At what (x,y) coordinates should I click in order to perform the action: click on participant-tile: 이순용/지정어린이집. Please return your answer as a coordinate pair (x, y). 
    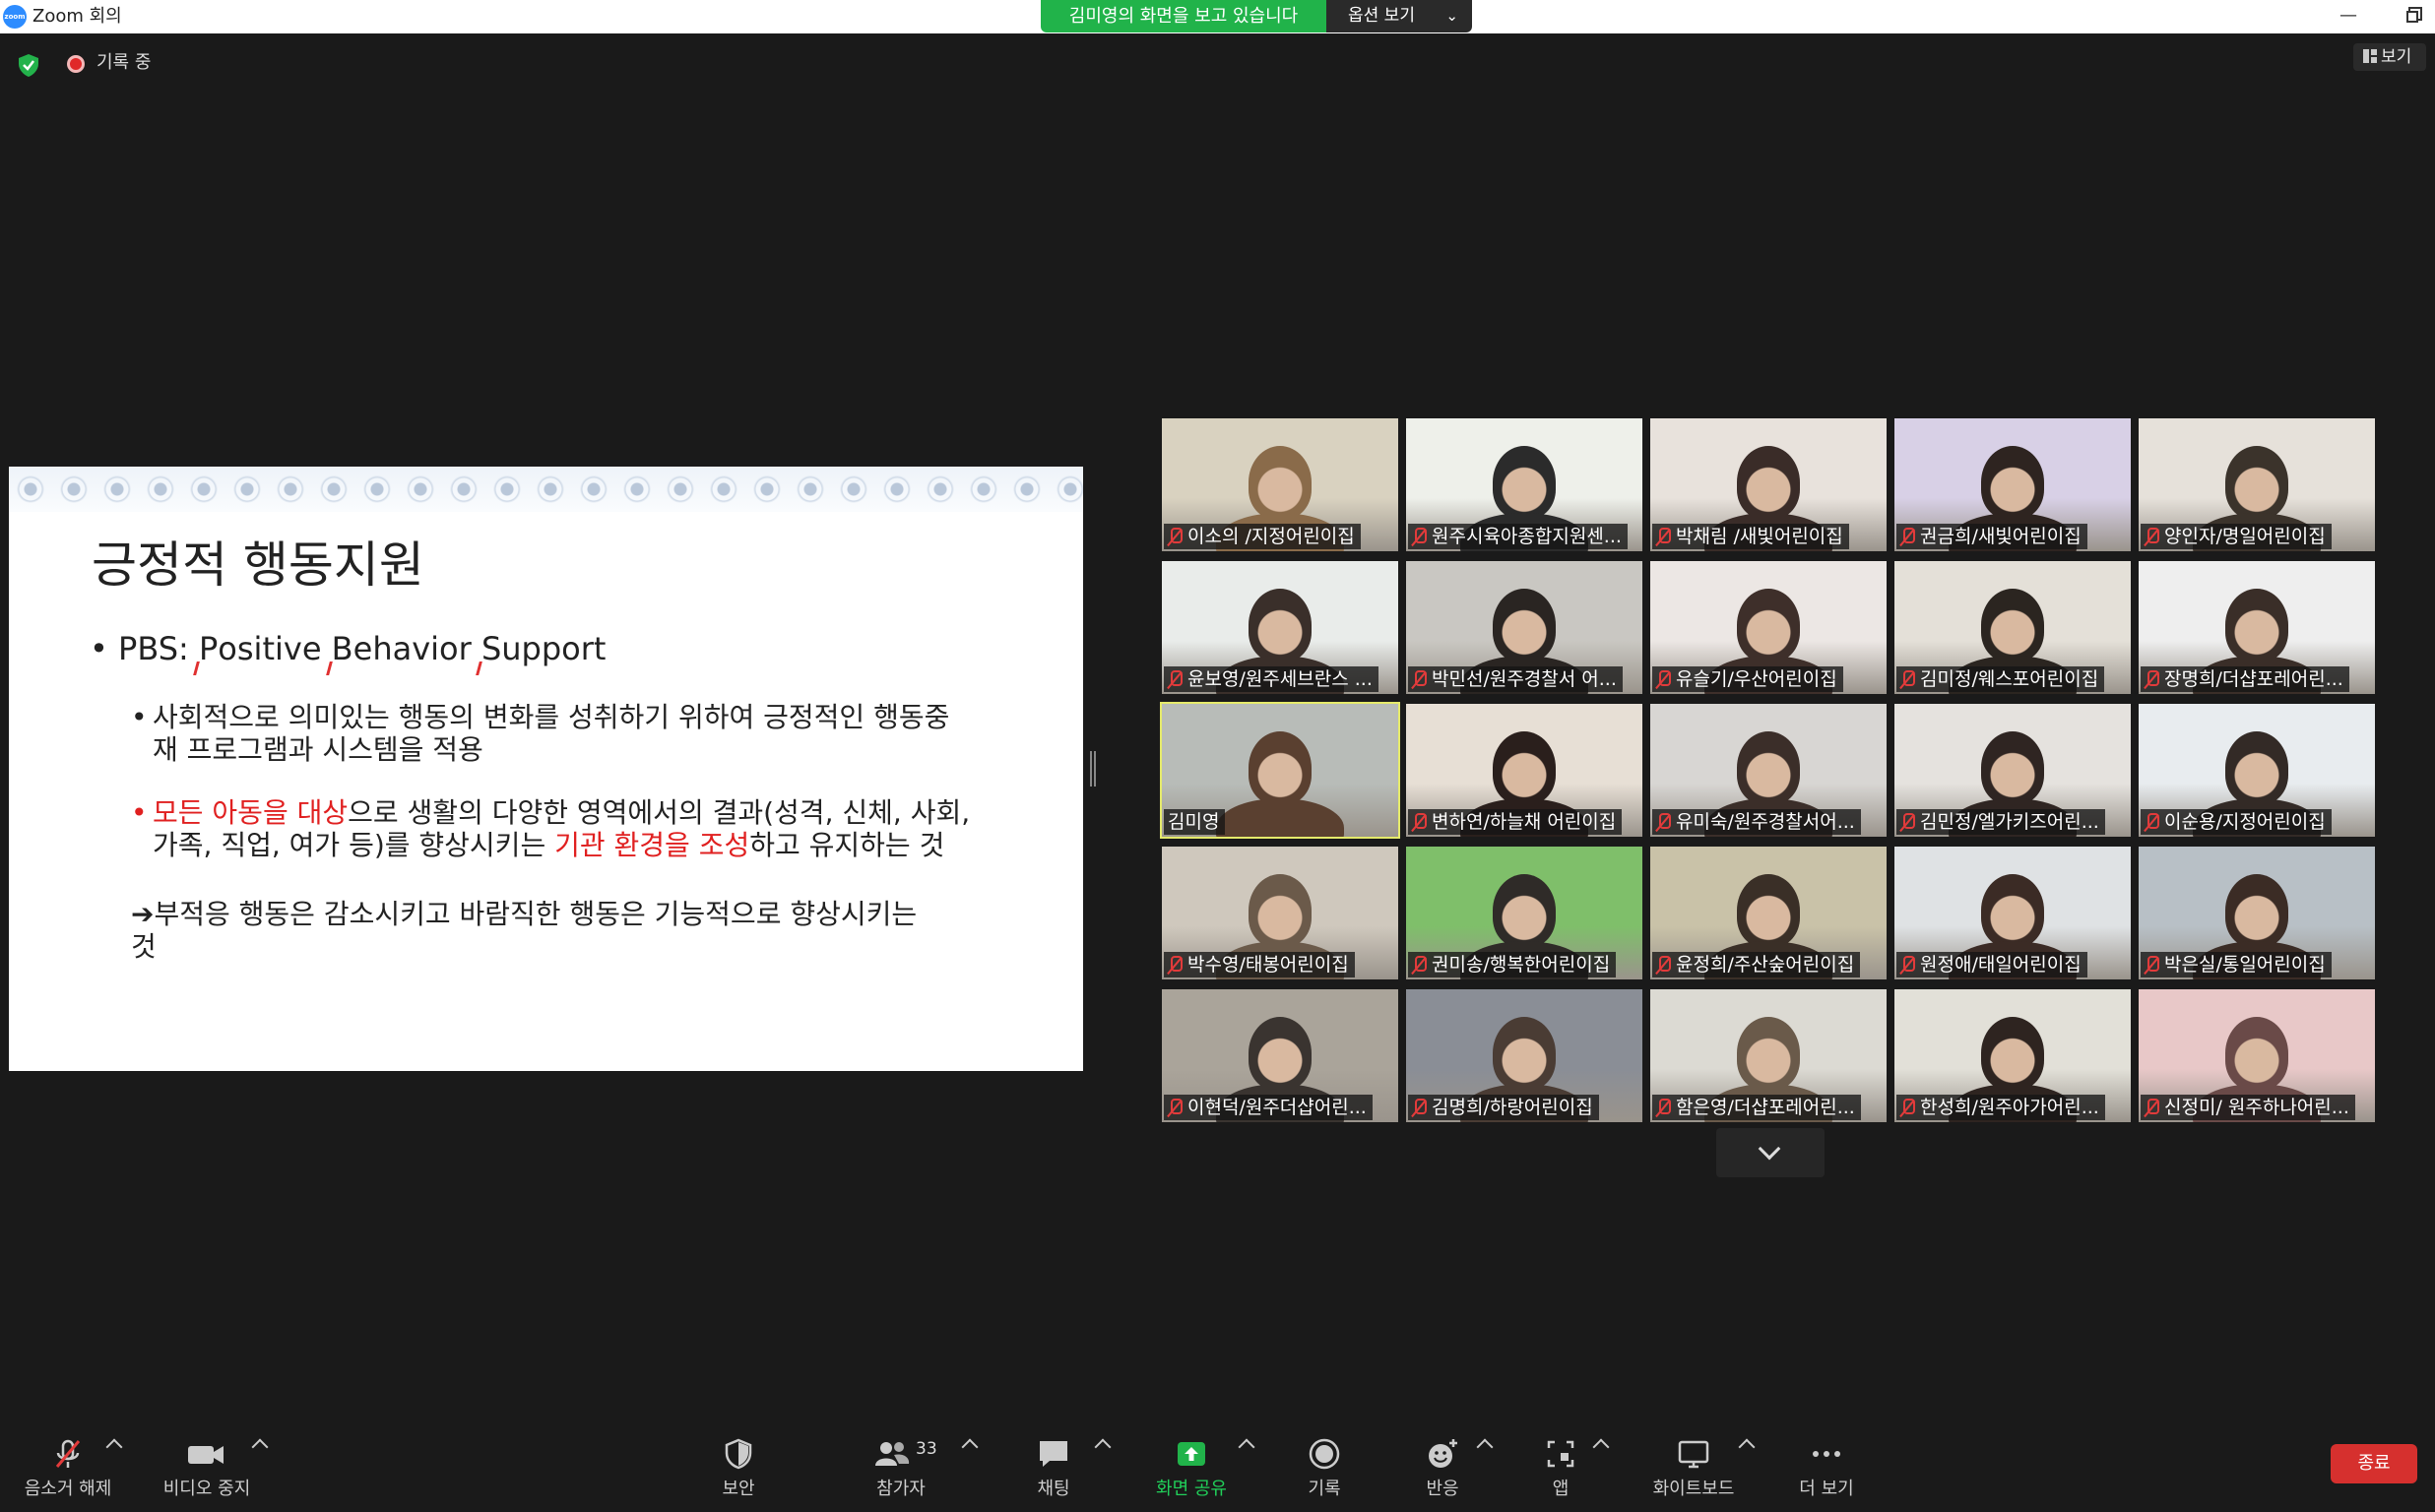
    Looking at the image, I should click on (2257, 770).